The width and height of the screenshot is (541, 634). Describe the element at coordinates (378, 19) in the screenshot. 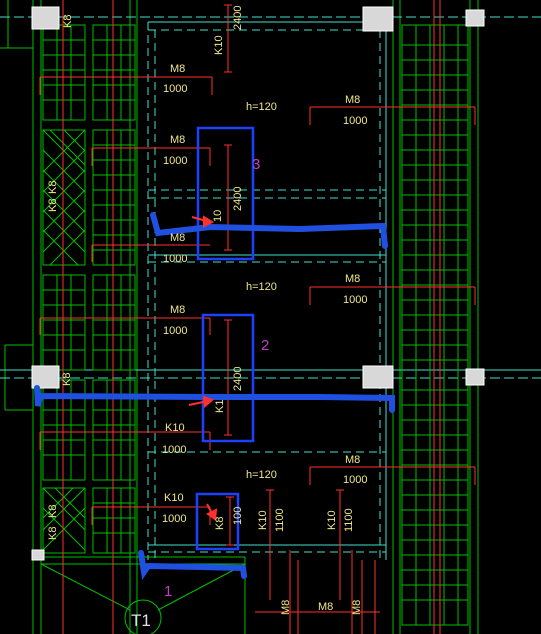

I see `column-top-mid` at that location.